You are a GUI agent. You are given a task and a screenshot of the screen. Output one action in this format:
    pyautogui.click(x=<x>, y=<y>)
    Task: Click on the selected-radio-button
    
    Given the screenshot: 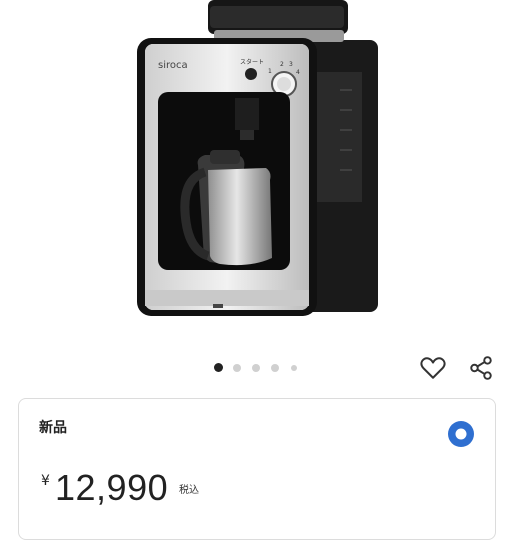 What is the action you would take?
    pyautogui.click(x=461, y=434)
    